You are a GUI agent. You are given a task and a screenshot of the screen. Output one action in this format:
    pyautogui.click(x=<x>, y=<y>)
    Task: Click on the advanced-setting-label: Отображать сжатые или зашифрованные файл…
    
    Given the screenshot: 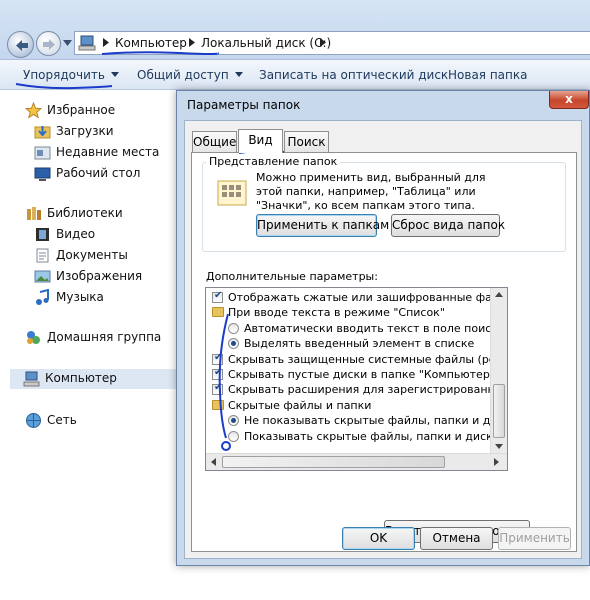 What is the action you would take?
    pyautogui.click(x=368, y=297)
    